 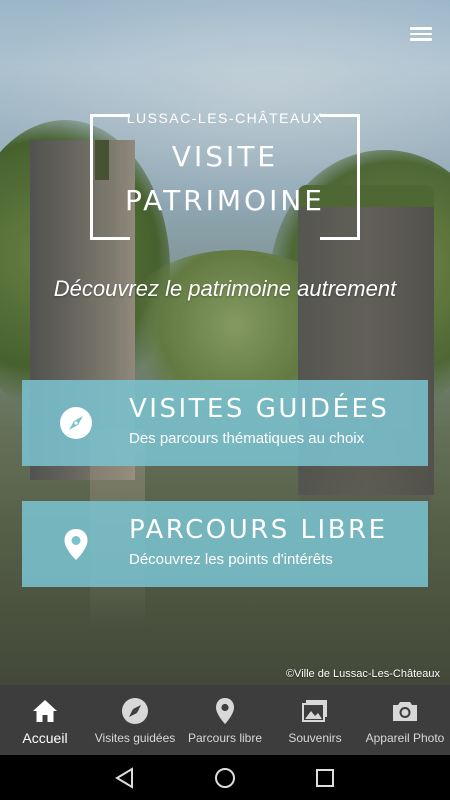 I want to click on photo-credit: ©Ville de Lussac-Les-Châteaux, so click(x=362, y=674).